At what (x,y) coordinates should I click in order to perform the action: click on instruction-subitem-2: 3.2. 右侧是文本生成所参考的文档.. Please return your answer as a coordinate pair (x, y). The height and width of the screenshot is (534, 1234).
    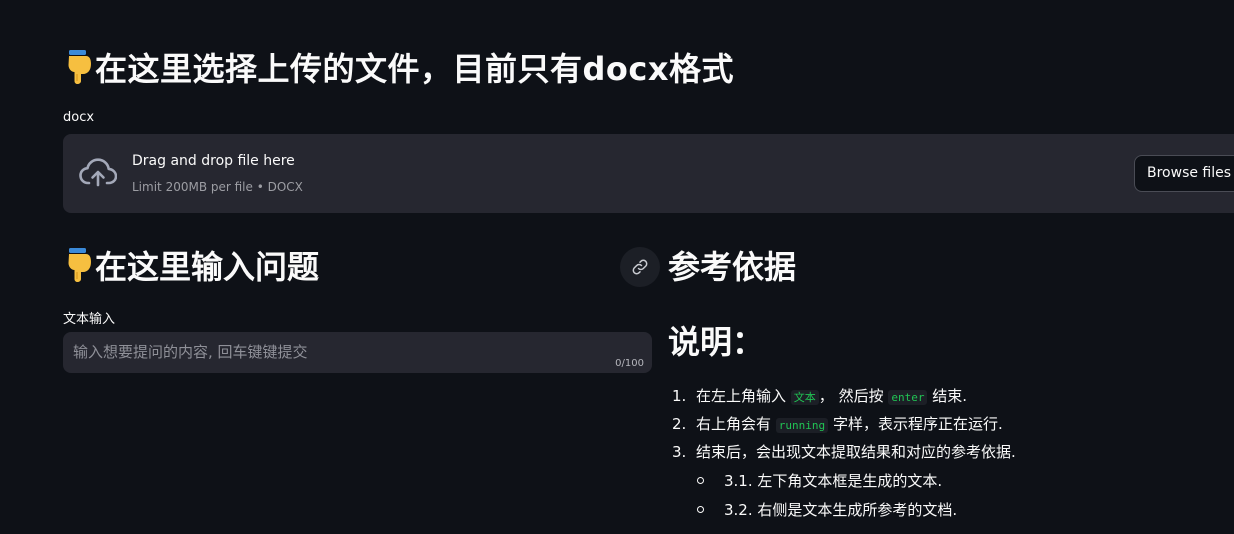
    Looking at the image, I should click on (827, 510).